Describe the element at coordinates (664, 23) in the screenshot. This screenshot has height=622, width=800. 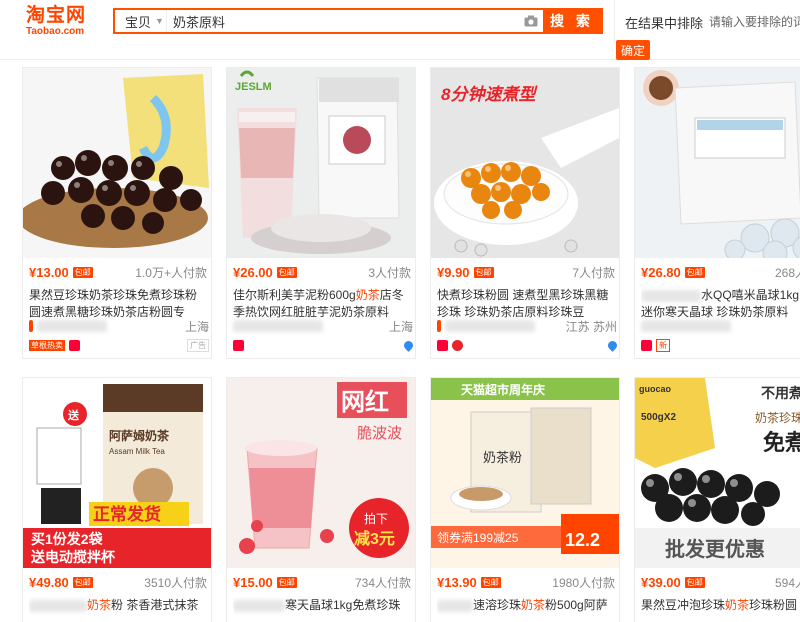
I see `exclude-label: 在结果中排除` at that location.